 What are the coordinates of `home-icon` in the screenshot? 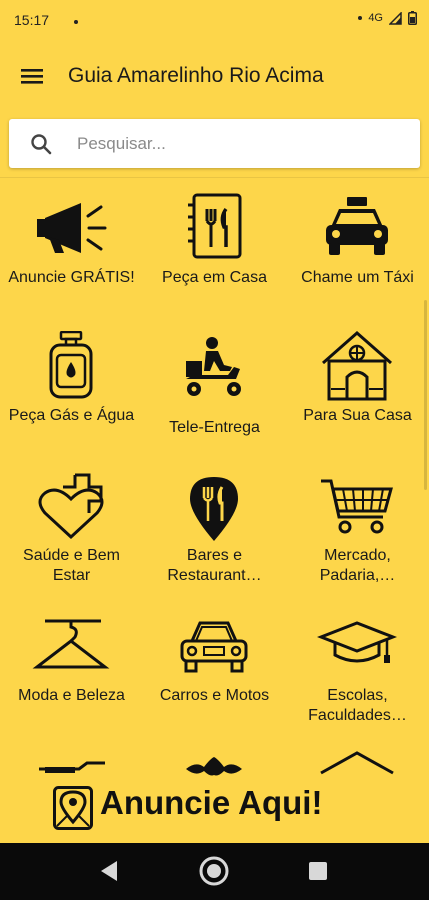 It's located at (214, 871).